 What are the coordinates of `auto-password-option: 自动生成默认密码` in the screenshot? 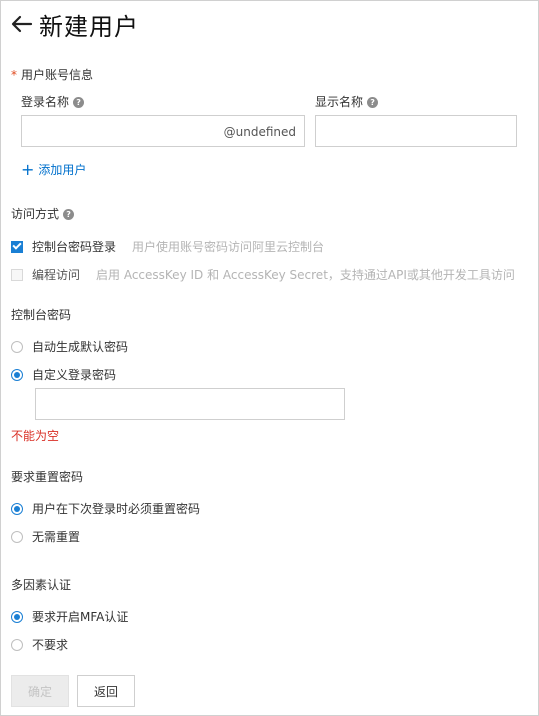 It's located at (69, 346).